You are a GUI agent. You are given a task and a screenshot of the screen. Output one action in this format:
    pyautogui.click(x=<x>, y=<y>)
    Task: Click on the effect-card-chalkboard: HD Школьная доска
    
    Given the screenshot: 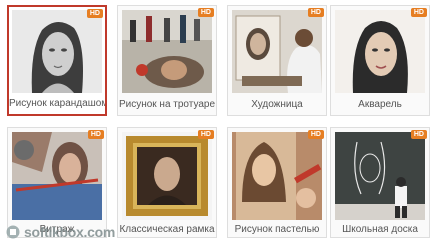 What is the action you would take?
    pyautogui.click(x=380, y=182)
    